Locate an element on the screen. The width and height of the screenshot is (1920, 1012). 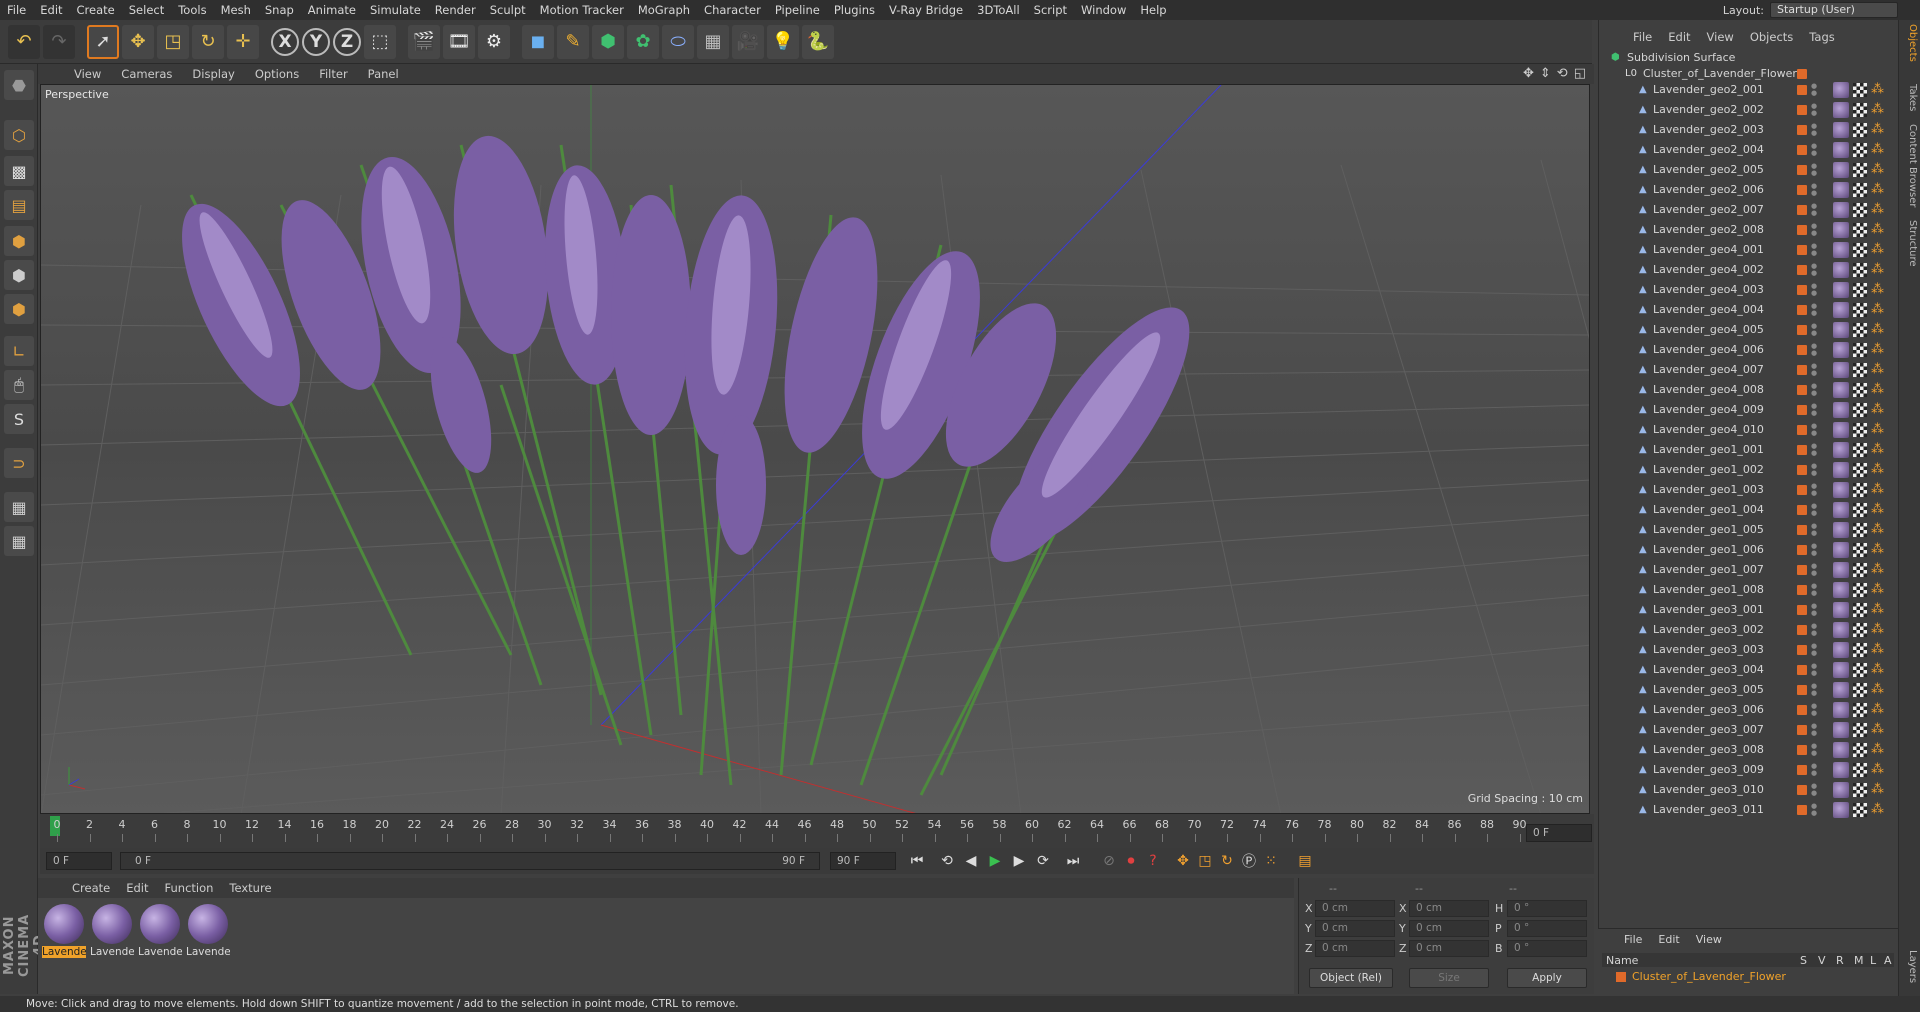
material-swatch: Lavende is located at coordinates (64, 934).